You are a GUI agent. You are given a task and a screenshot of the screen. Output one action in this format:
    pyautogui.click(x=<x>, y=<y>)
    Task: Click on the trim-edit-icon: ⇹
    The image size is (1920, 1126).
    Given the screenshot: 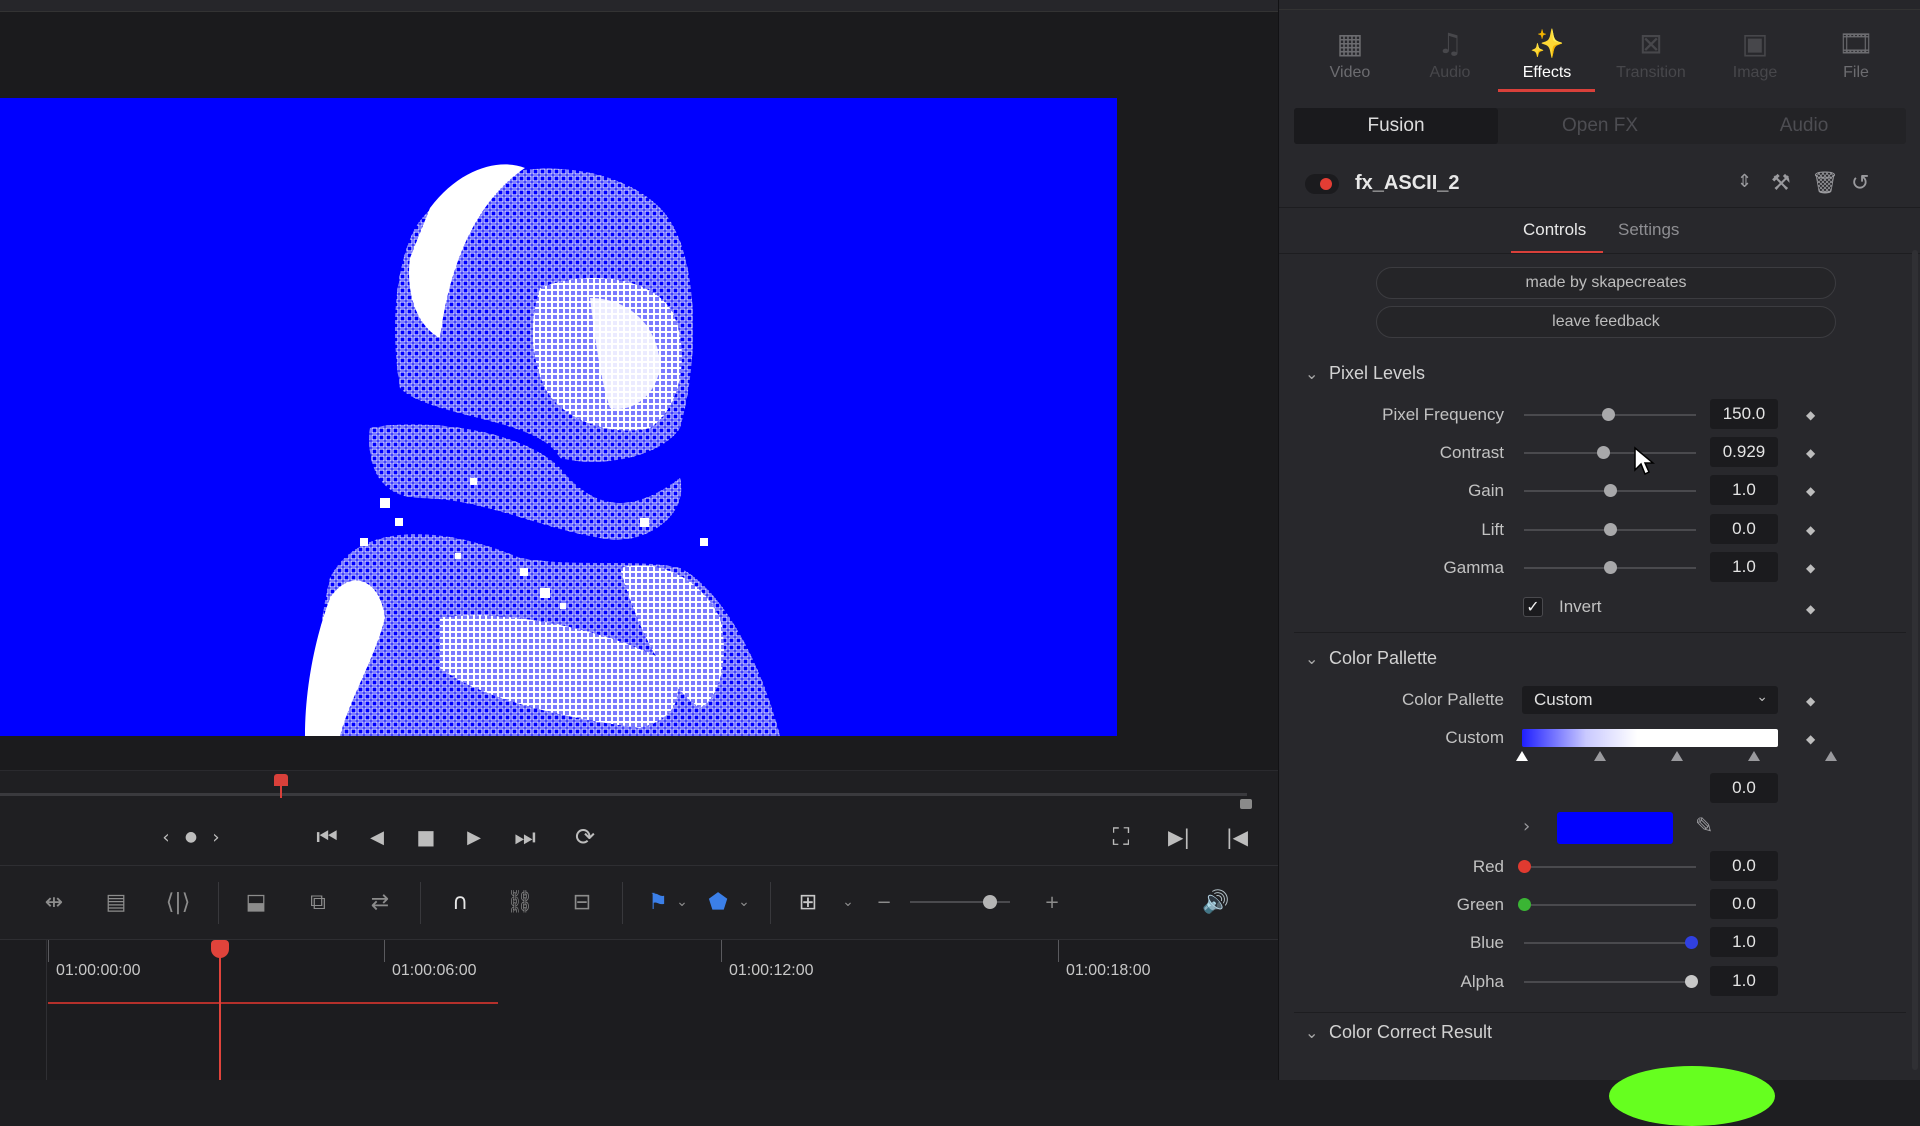 What is the action you would take?
    pyautogui.click(x=54, y=902)
    